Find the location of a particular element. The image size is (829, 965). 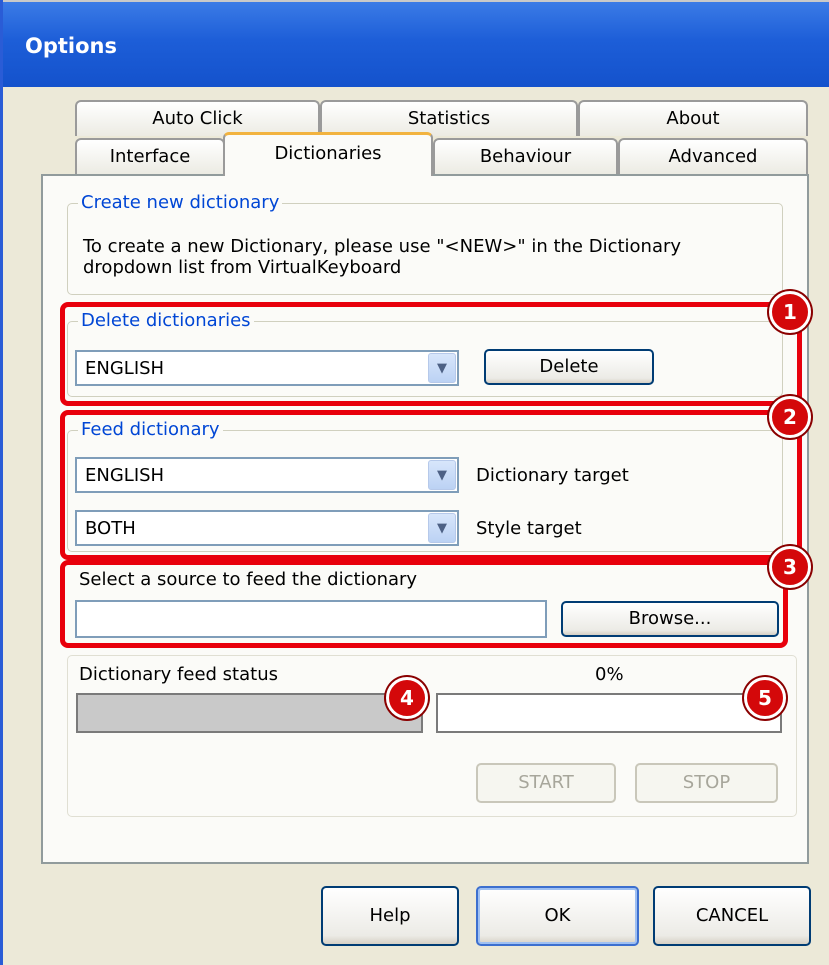

tab-label: Auto Click is located at coordinates (197, 118).